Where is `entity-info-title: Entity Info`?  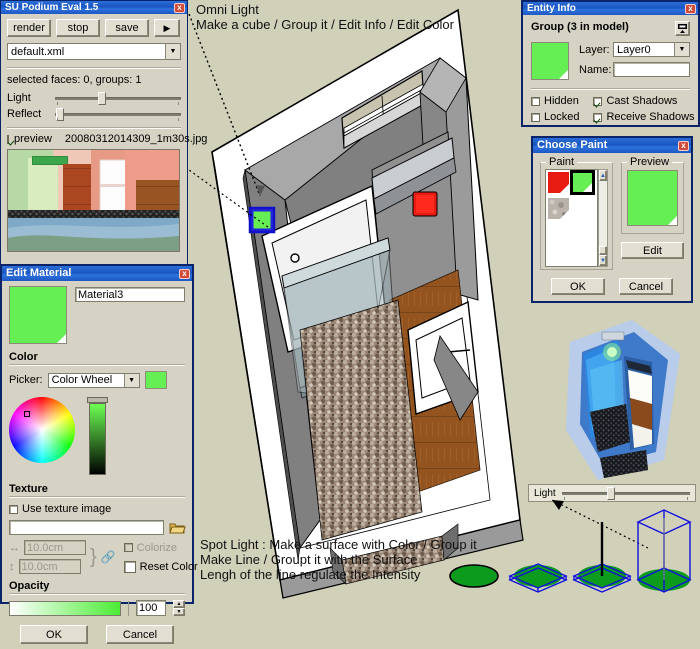
entity-info-title: Entity Info is located at coordinates (551, 8).